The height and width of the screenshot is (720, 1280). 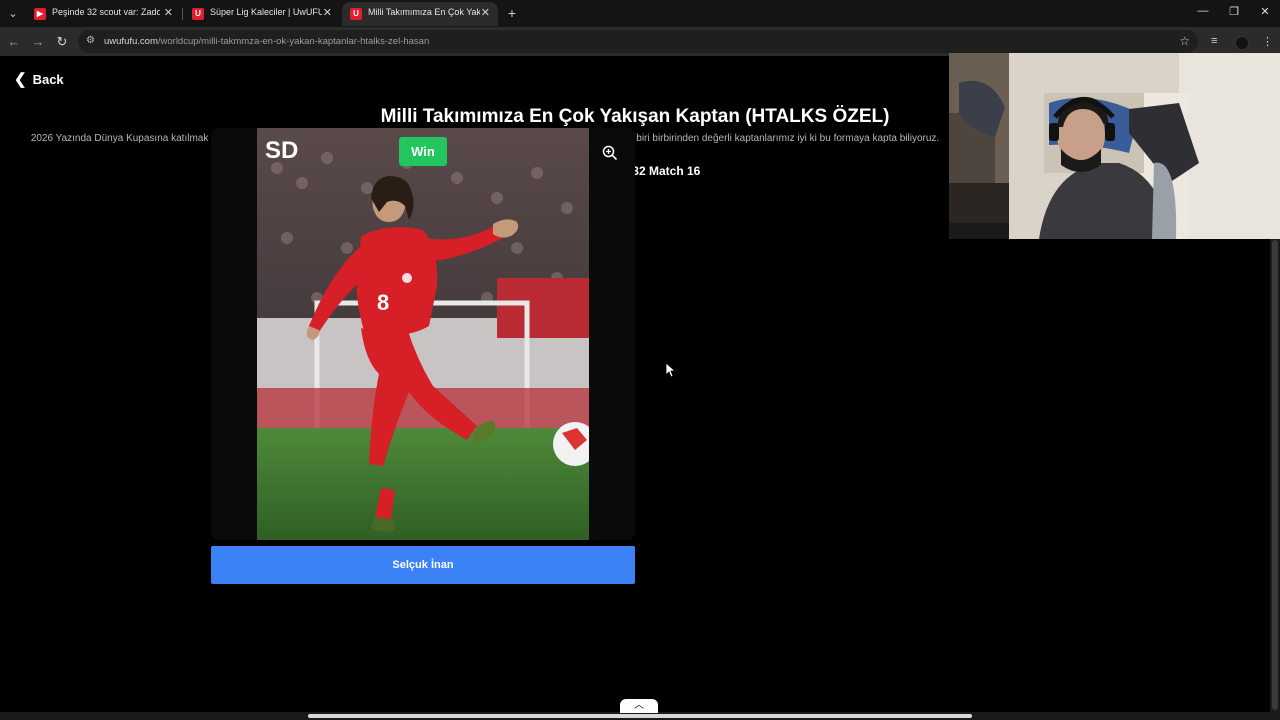 I want to click on close-window-icon: ✕, so click(x=1265, y=11).